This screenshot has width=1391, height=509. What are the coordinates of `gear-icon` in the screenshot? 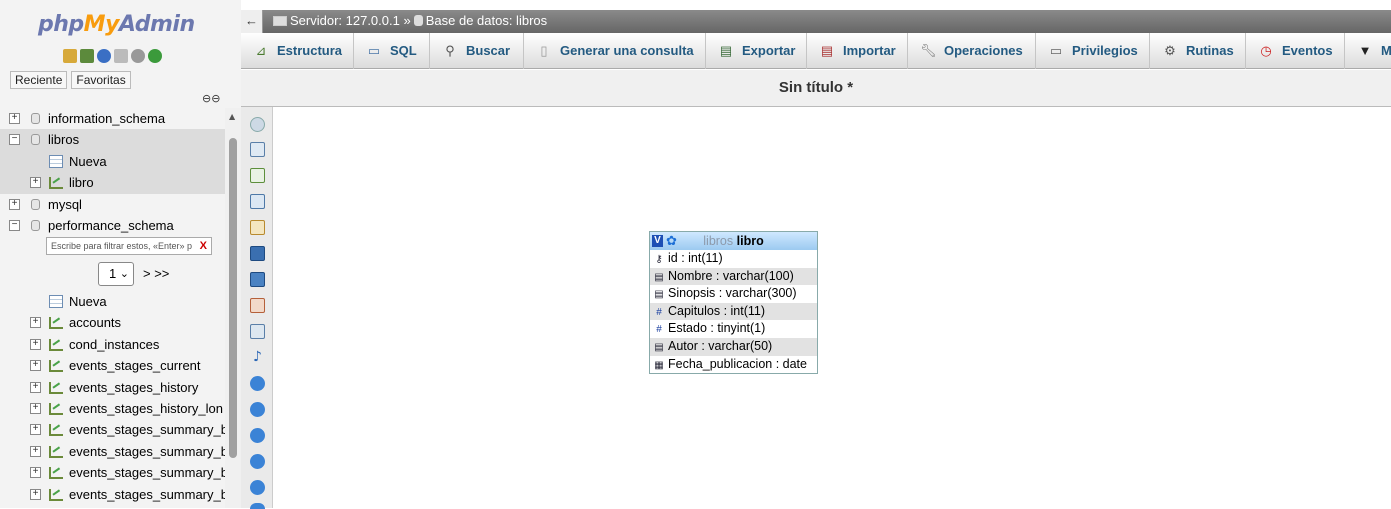 It's located at (138, 56).